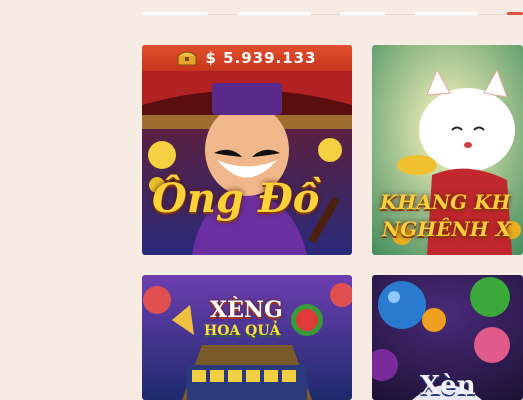  Describe the element at coordinates (236, 198) in the screenshot. I see `game-title-ong-do: Ông Đồ` at that location.